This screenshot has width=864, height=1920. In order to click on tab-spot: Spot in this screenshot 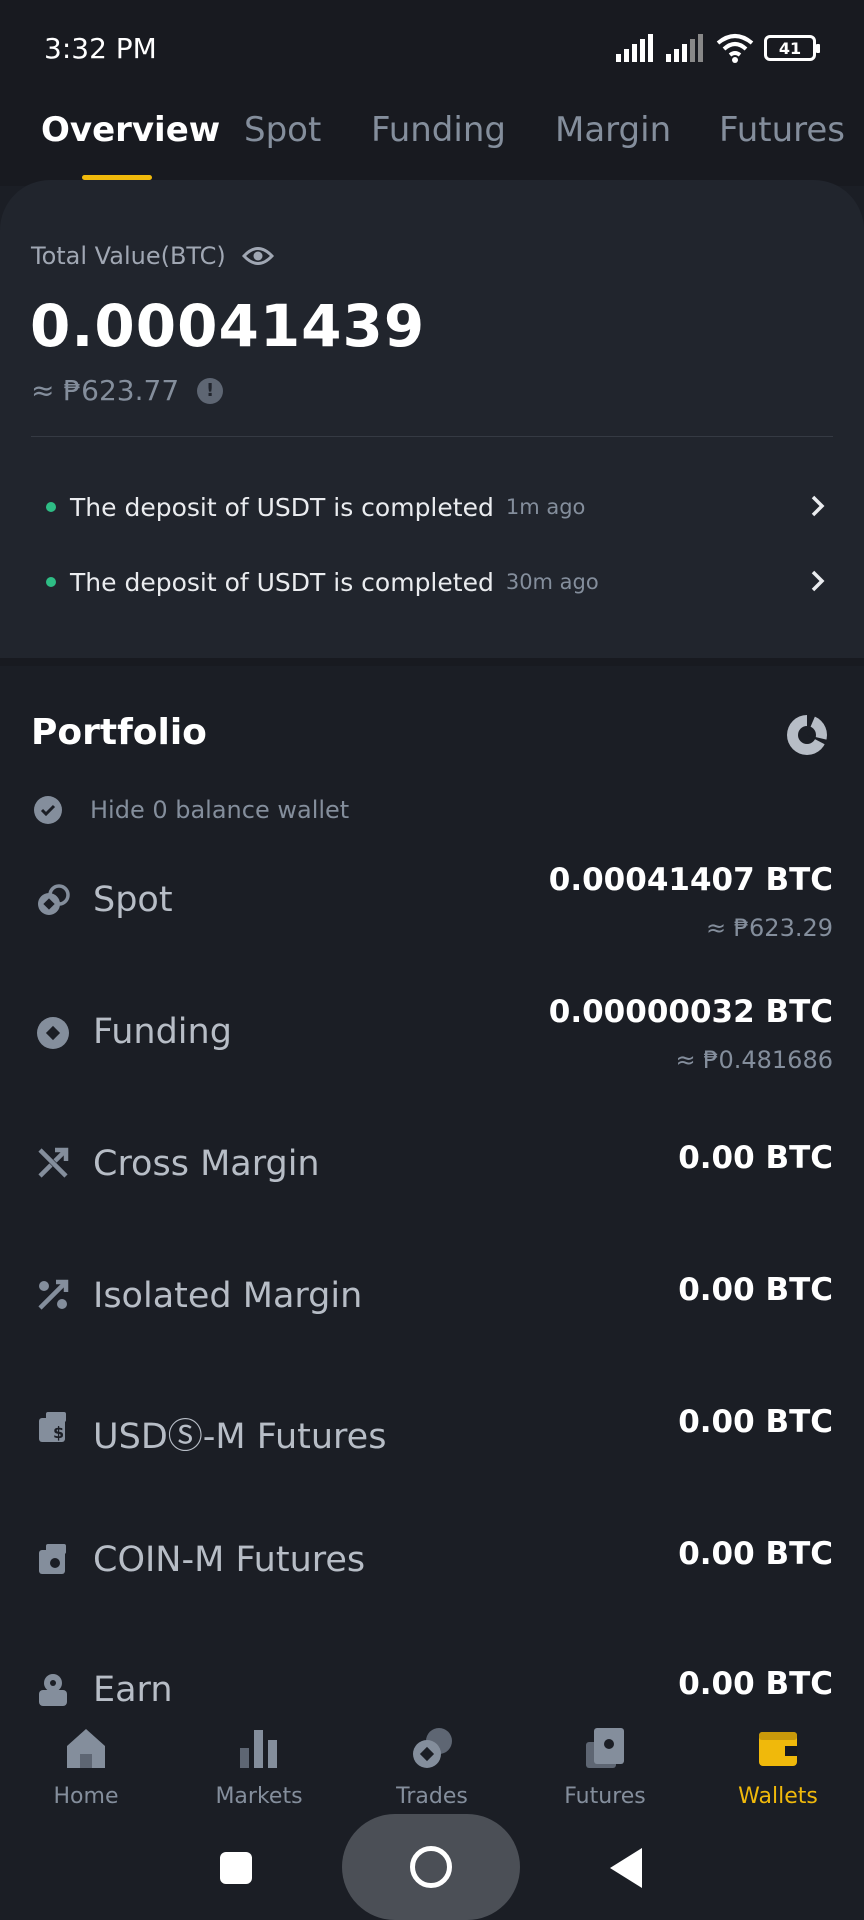, I will do `click(282, 130)`.